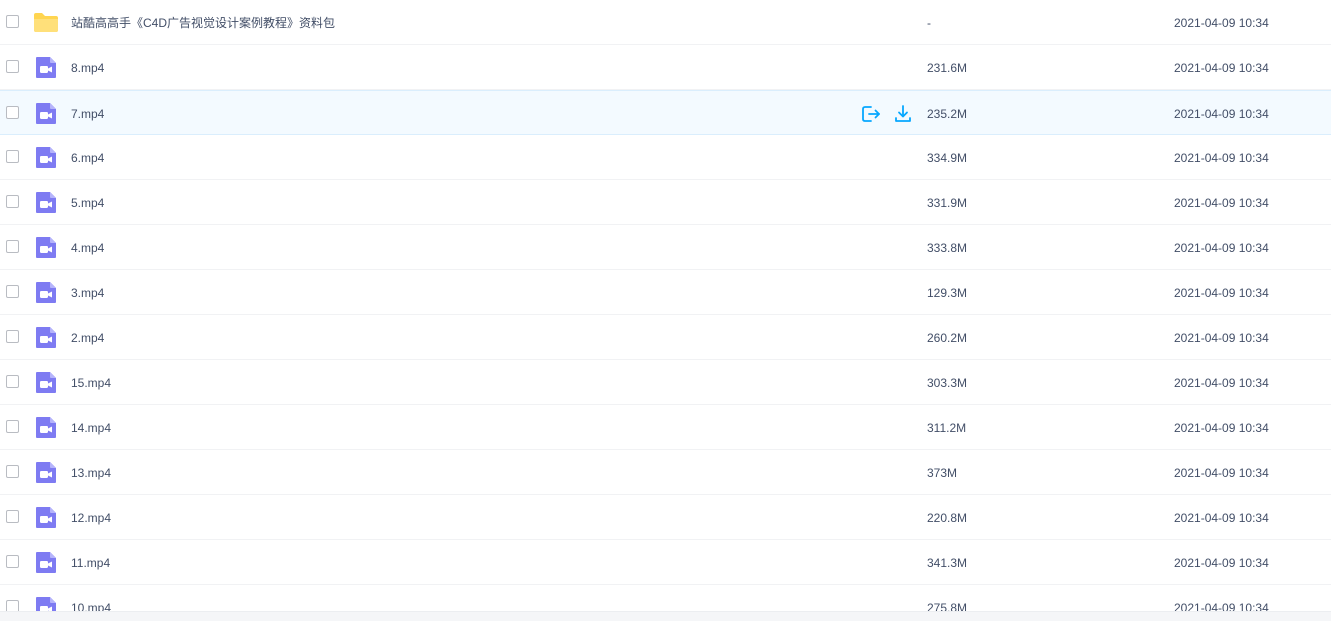  What do you see at coordinates (947, 428) in the screenshot?
I see `file-size: 311.2M` at bounding box center [947, 428].